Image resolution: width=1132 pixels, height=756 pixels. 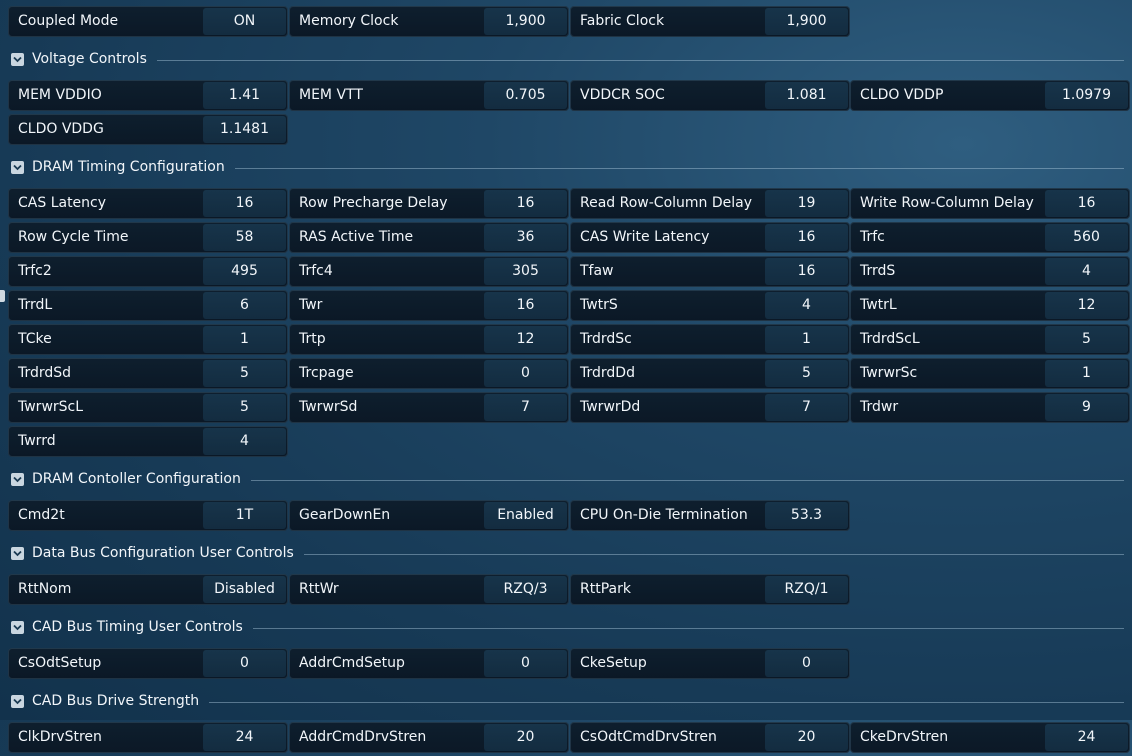 What do you see at coordinates (429, 95) in the screenshot?
I see `setting-mem-vtt: MEM VTT 0.705` at bounding box center [429, 95].